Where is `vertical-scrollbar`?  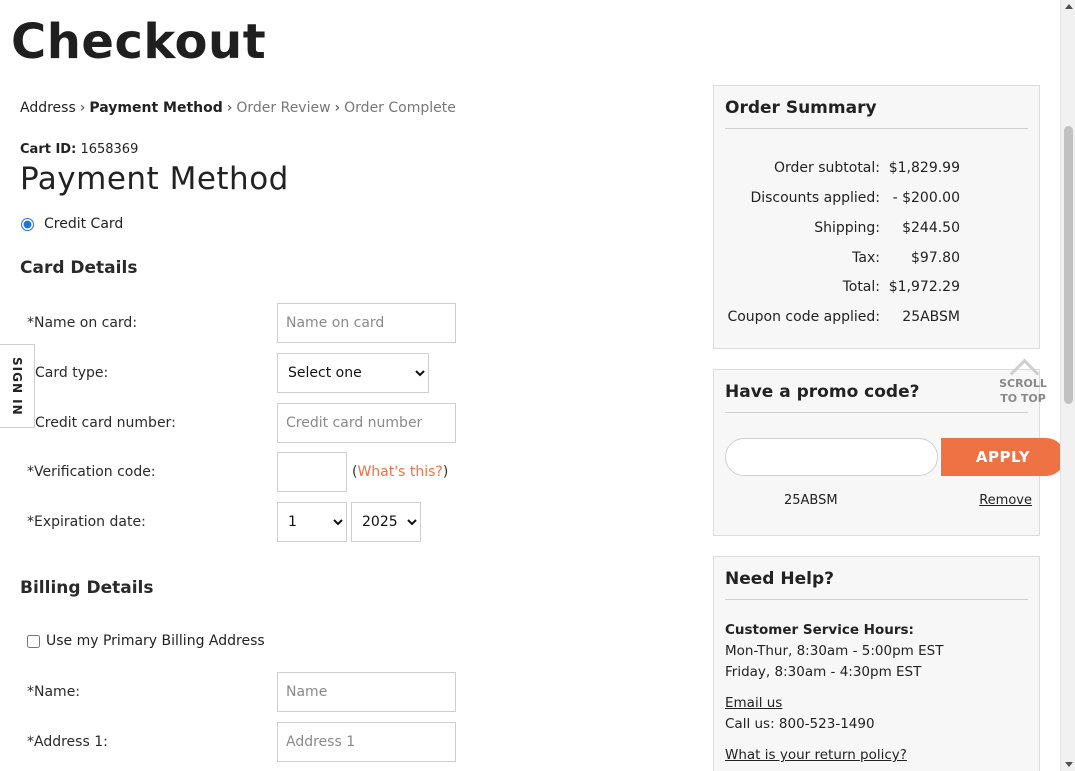 vertical-scrollbar is located at coordinates (1067, 385).